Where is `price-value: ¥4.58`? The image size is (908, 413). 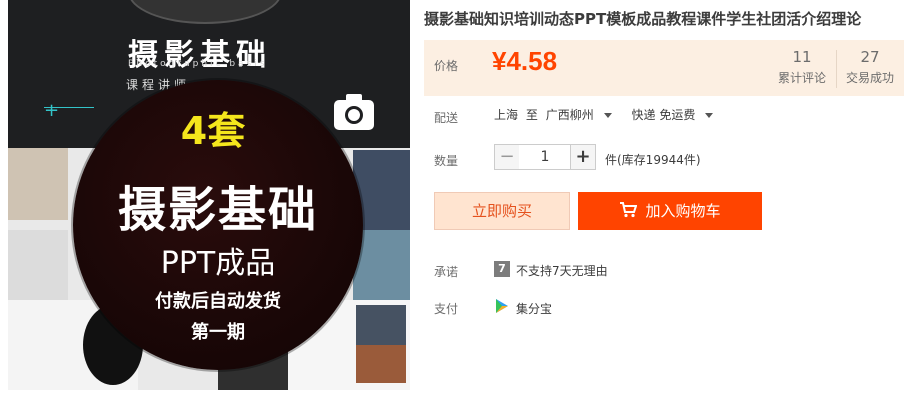
price-value: ¥4.58 is located at coordinates (525, 61).